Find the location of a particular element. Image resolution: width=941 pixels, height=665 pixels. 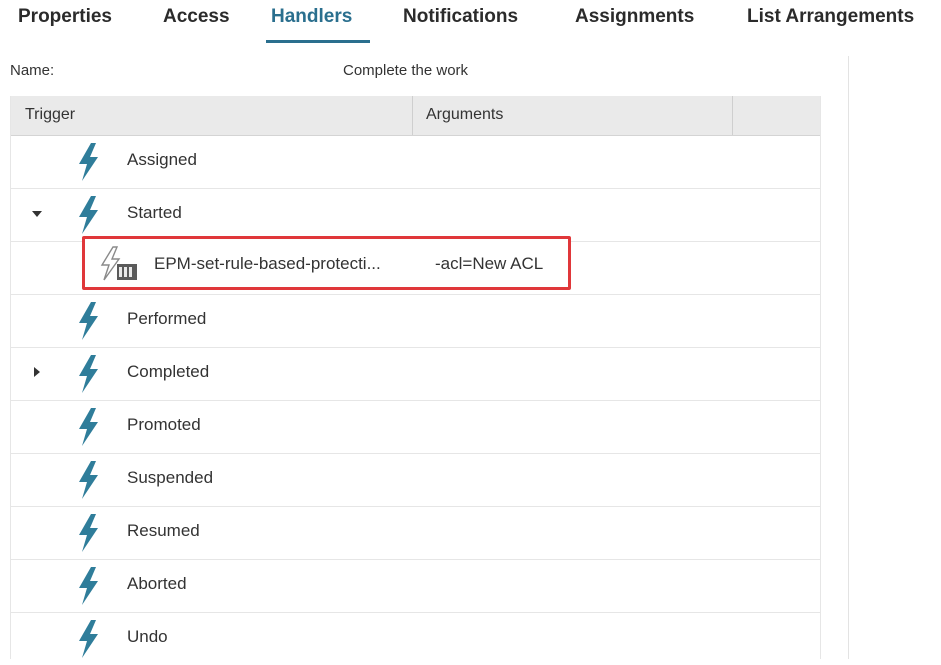

tab-handlers: Handlers is located at coordinates (311, 17).